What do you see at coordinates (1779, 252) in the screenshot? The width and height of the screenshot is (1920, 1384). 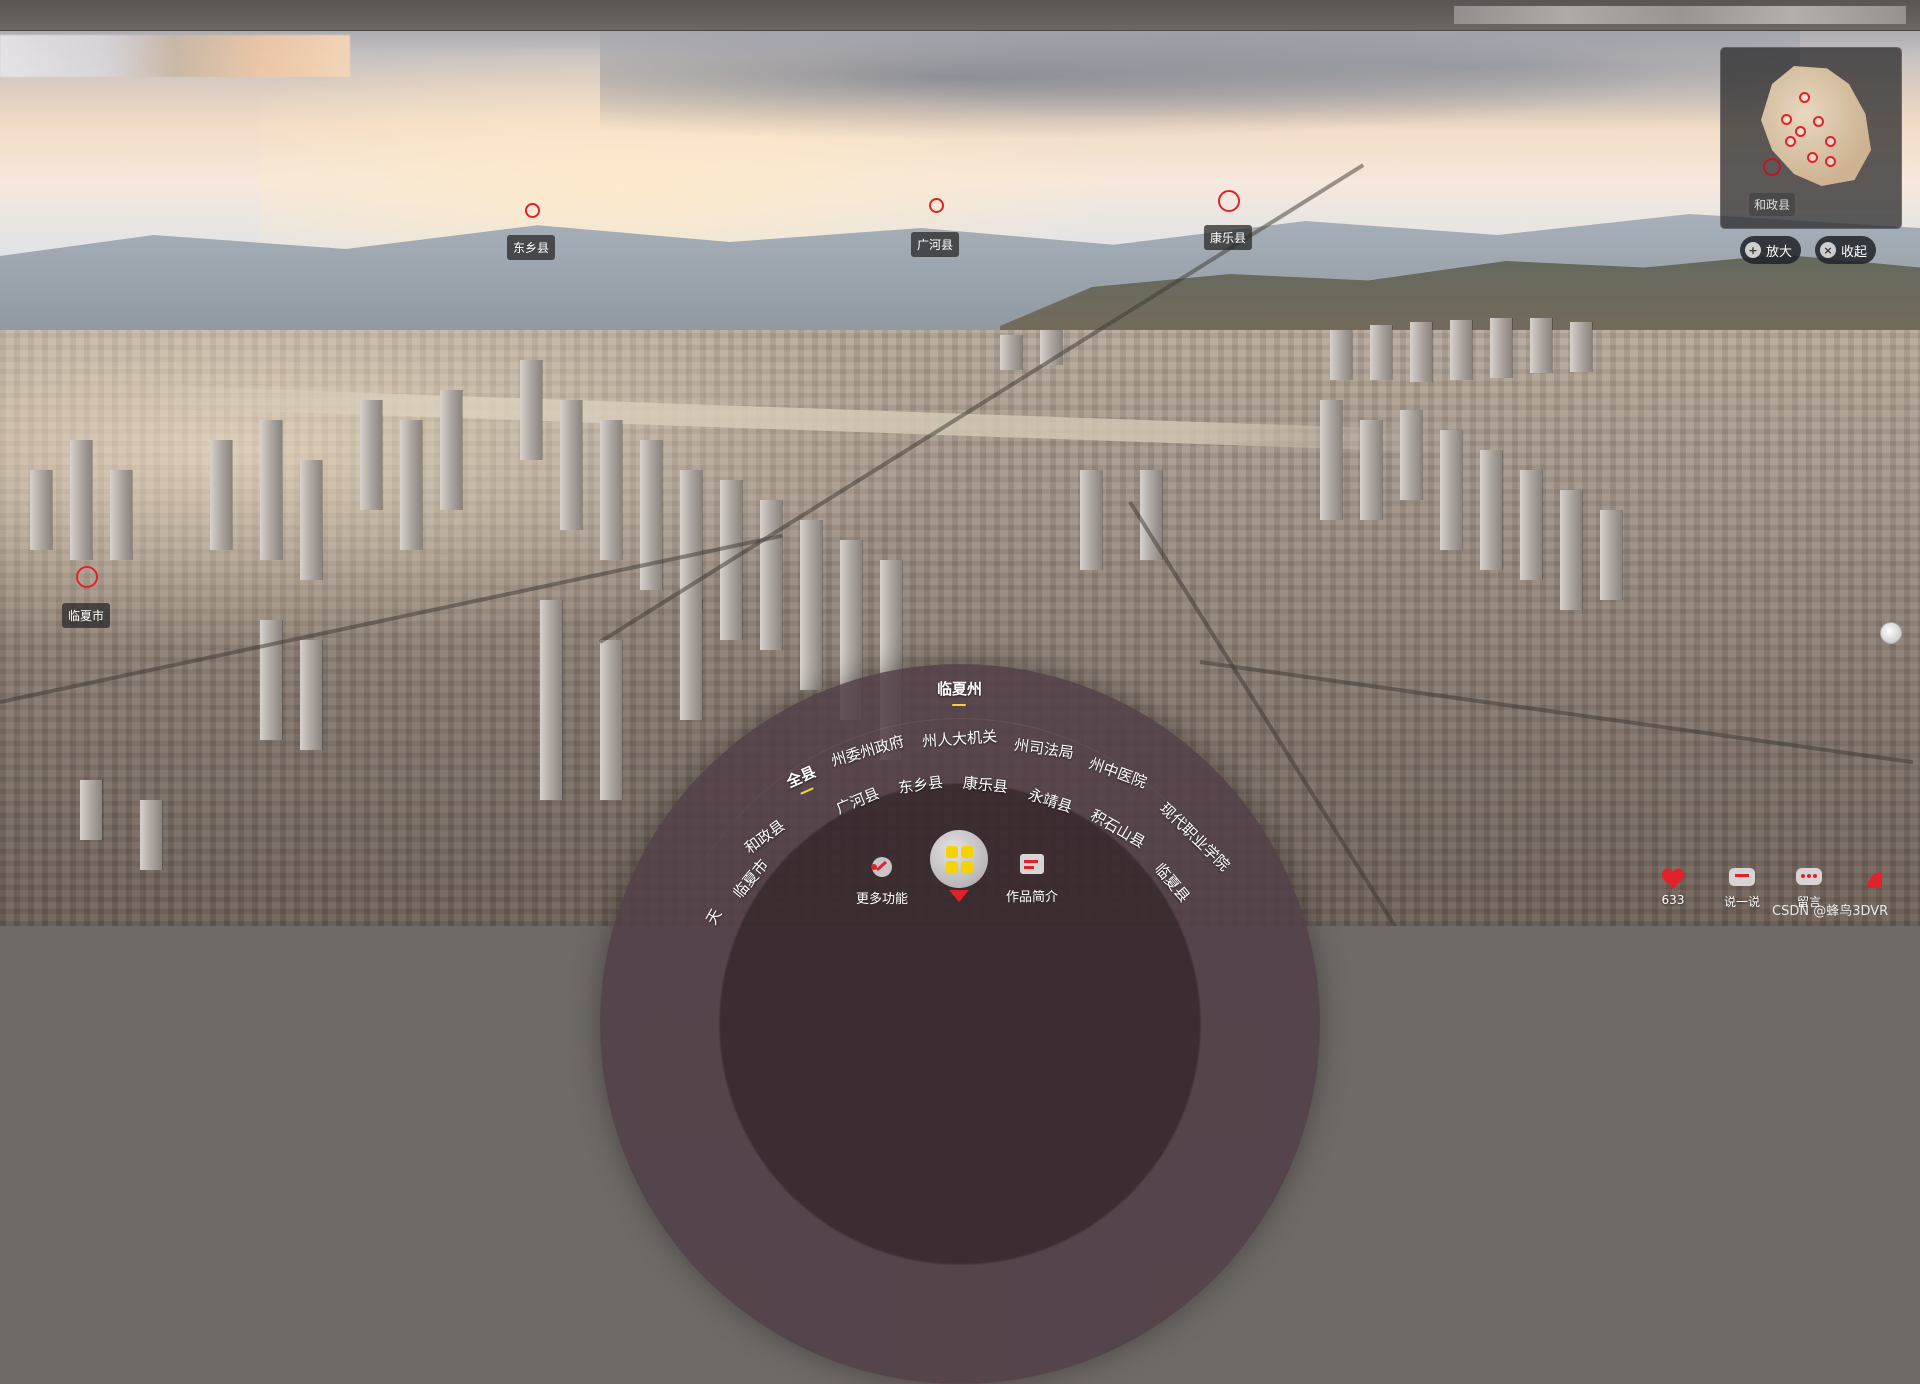 I see `zoom-in-label: 放大` at bounding box center [1779, 252].